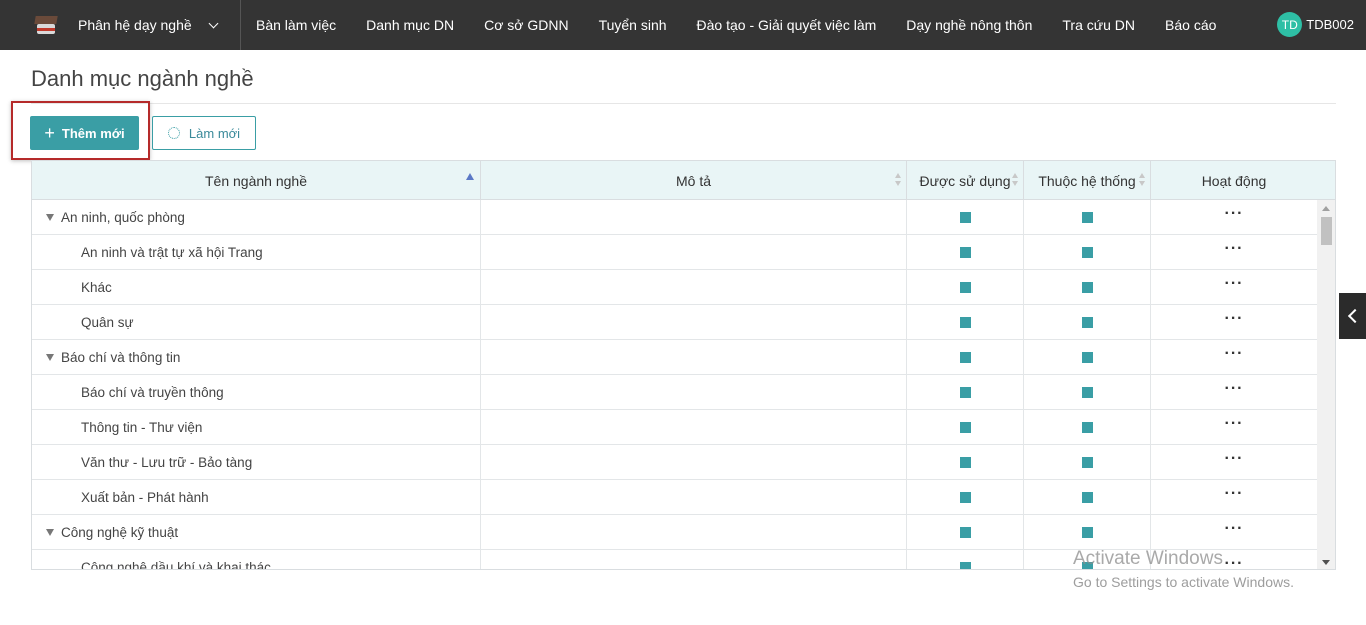 The height and width of the screenshot is (625, 1366). I want to click on table-row: An ninh và trật tự xã hội Trang ···, so click(675, 252).